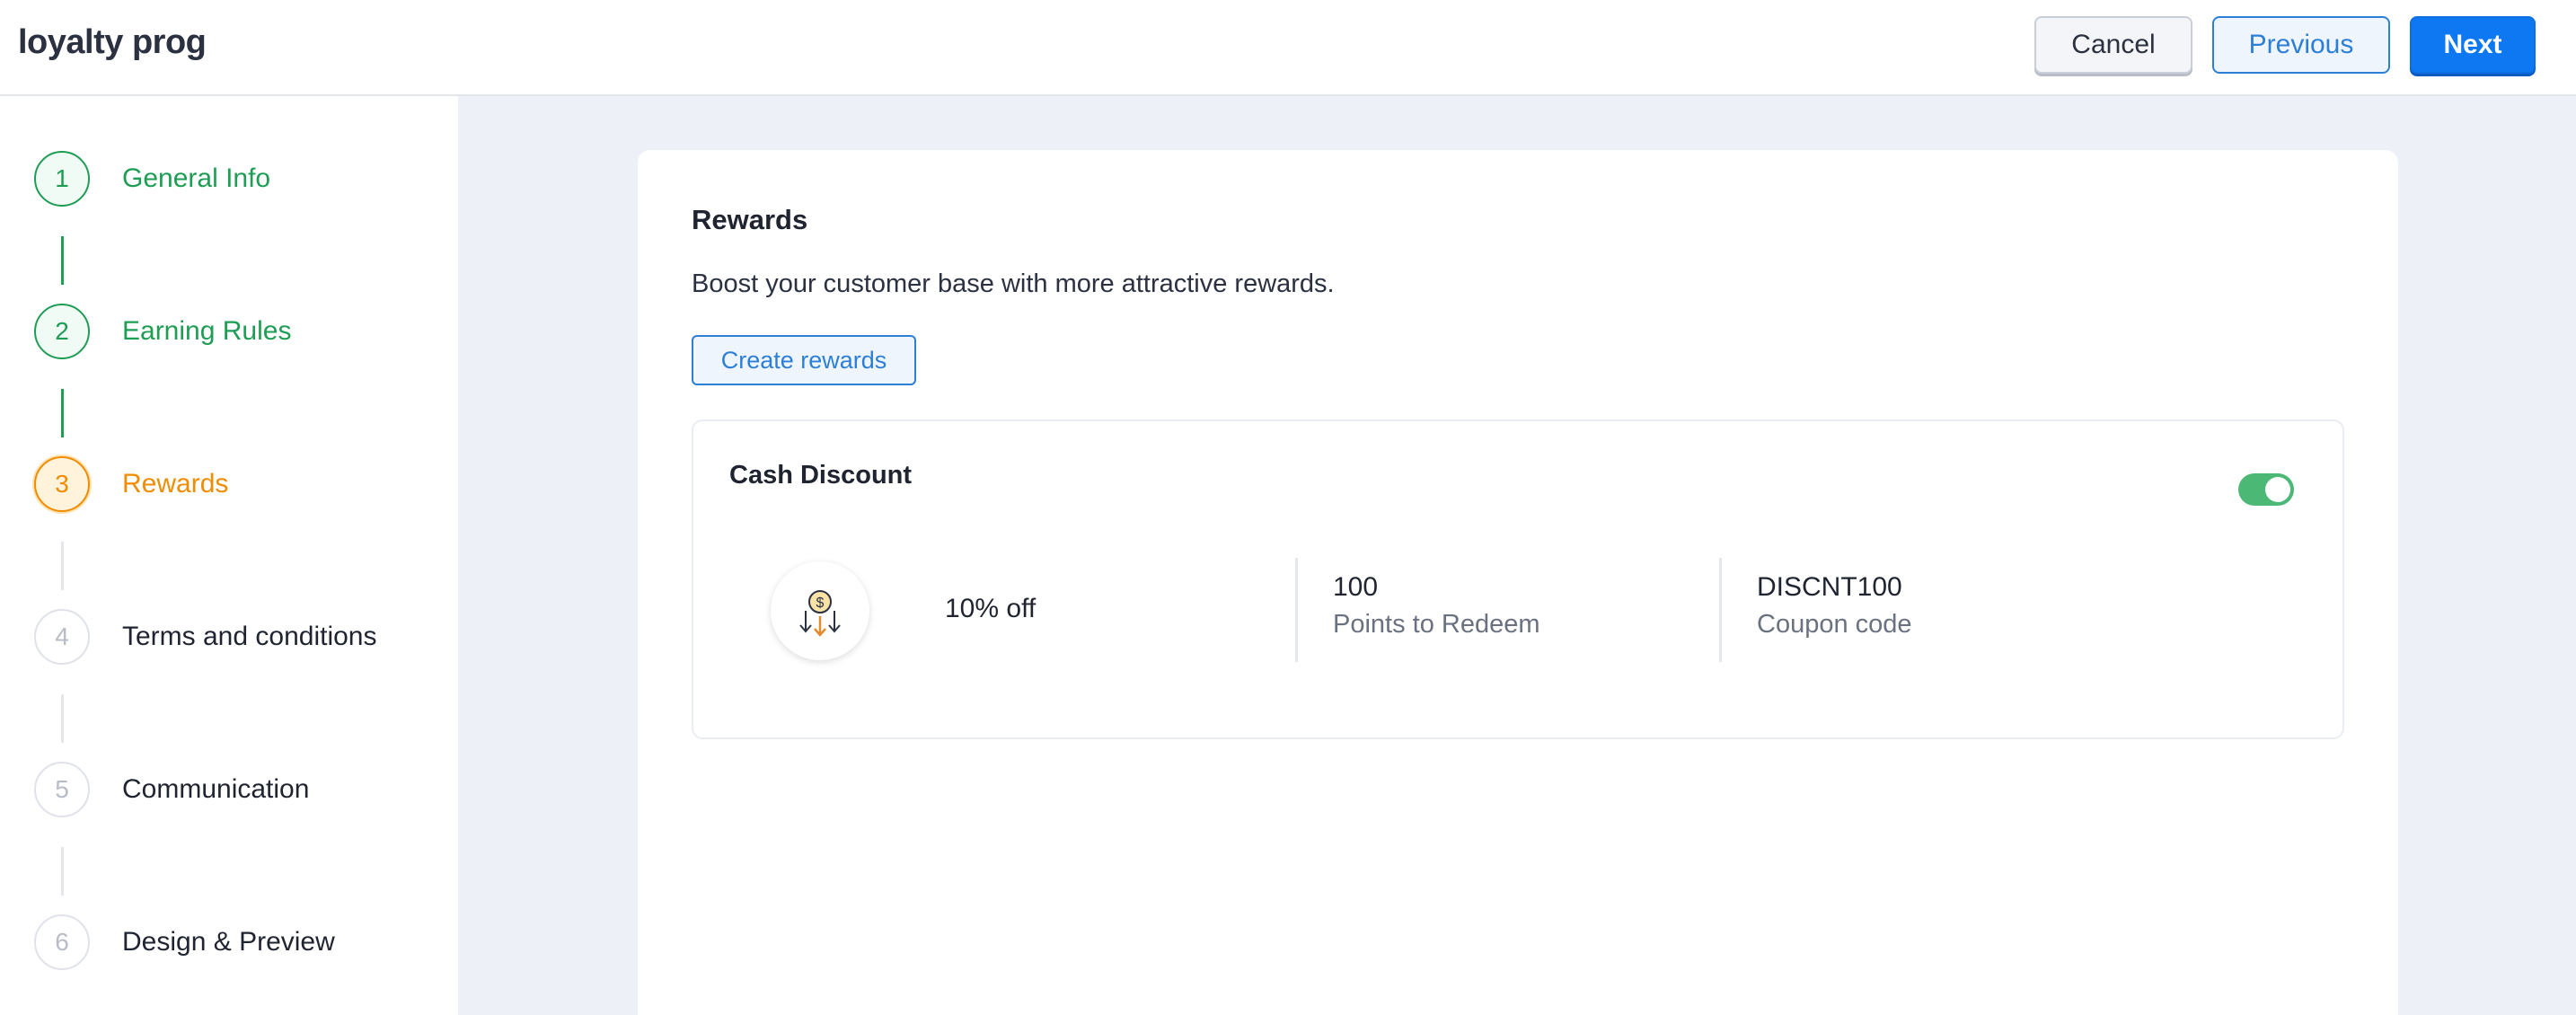 This screenshot has width=2576, height=1015. I want to click on step-number: 5, so click(62, 789).